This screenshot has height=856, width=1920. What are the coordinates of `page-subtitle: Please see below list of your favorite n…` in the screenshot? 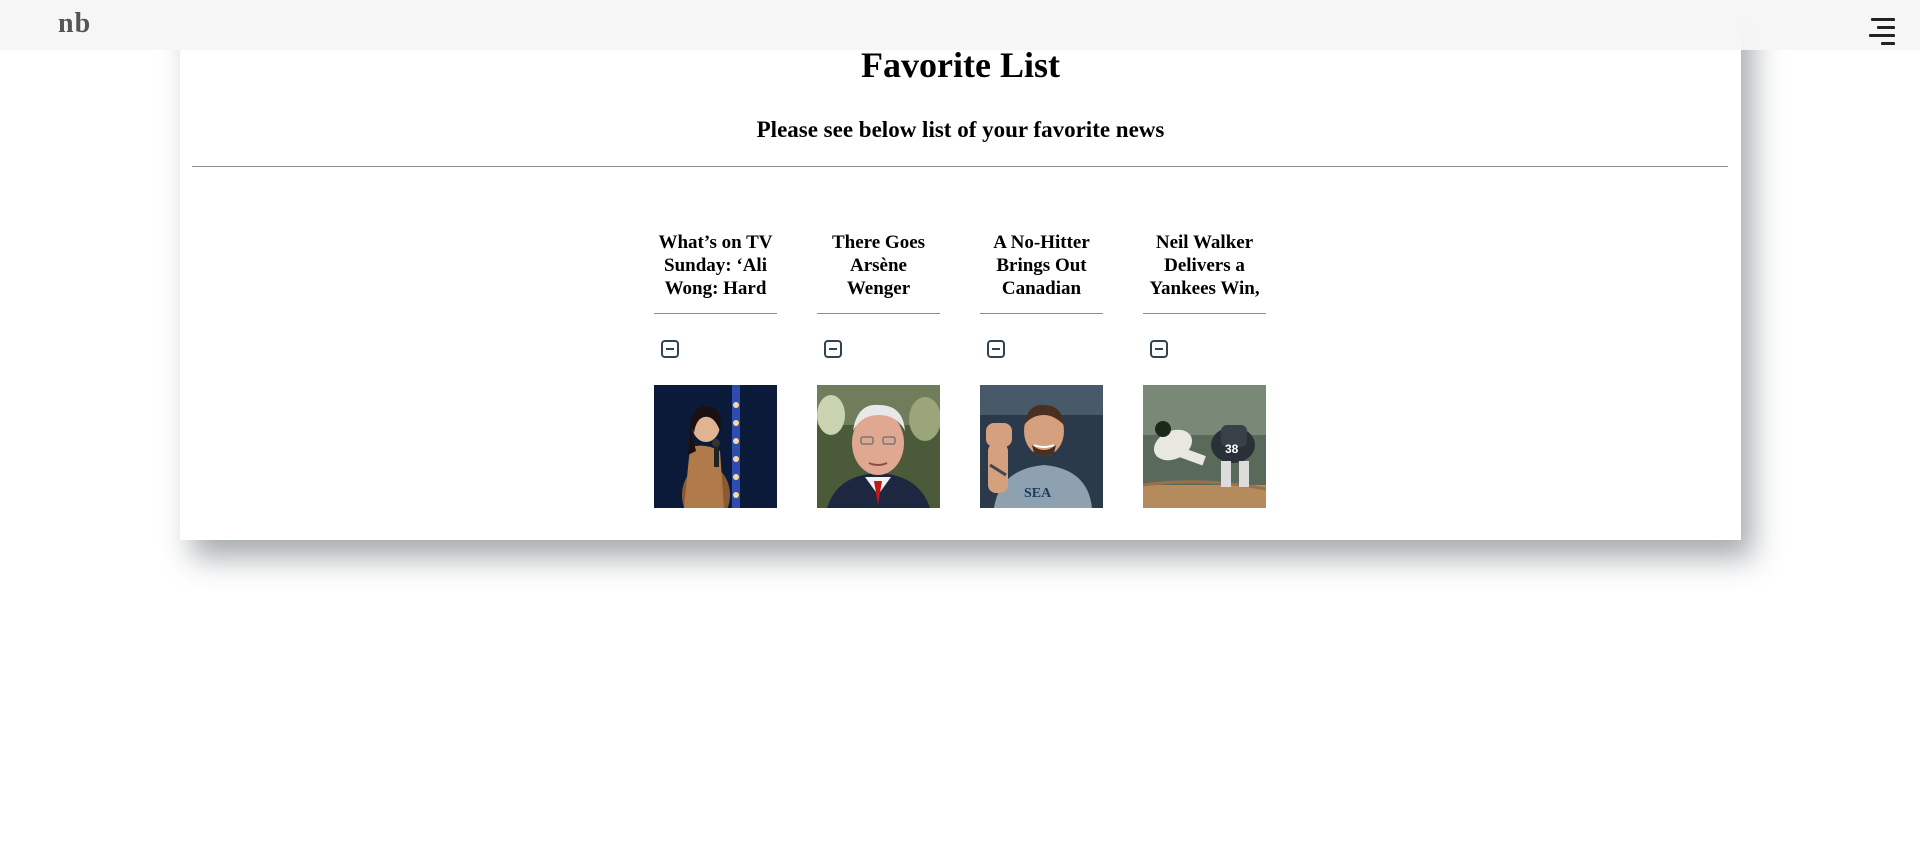 It's located at (960, 129).